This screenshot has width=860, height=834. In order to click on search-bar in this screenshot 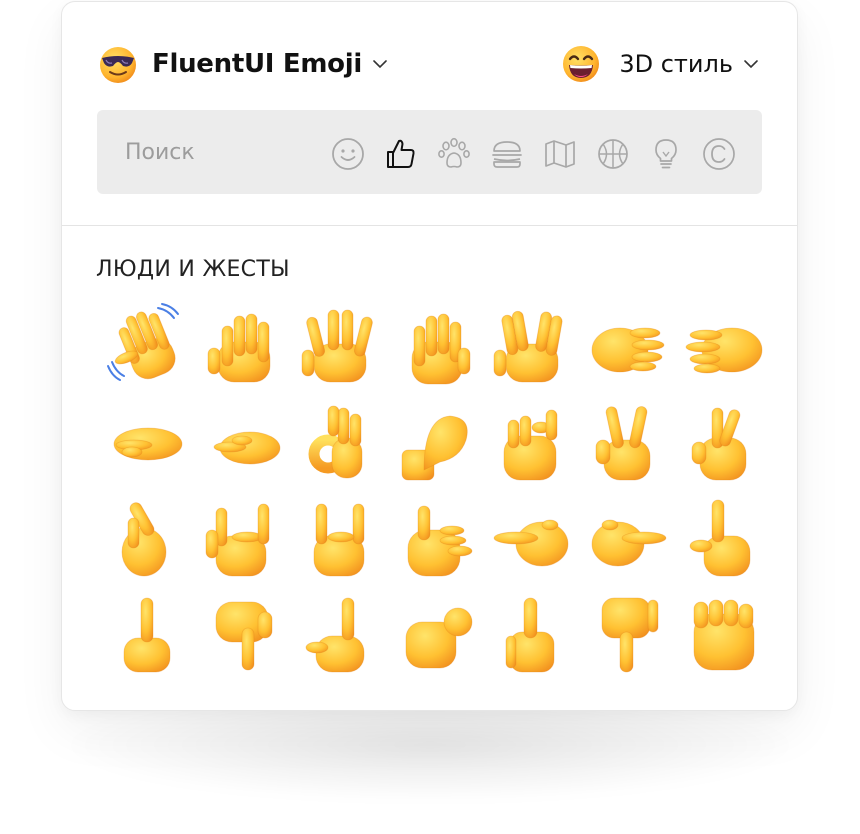, I will do `click(429, 152)`.